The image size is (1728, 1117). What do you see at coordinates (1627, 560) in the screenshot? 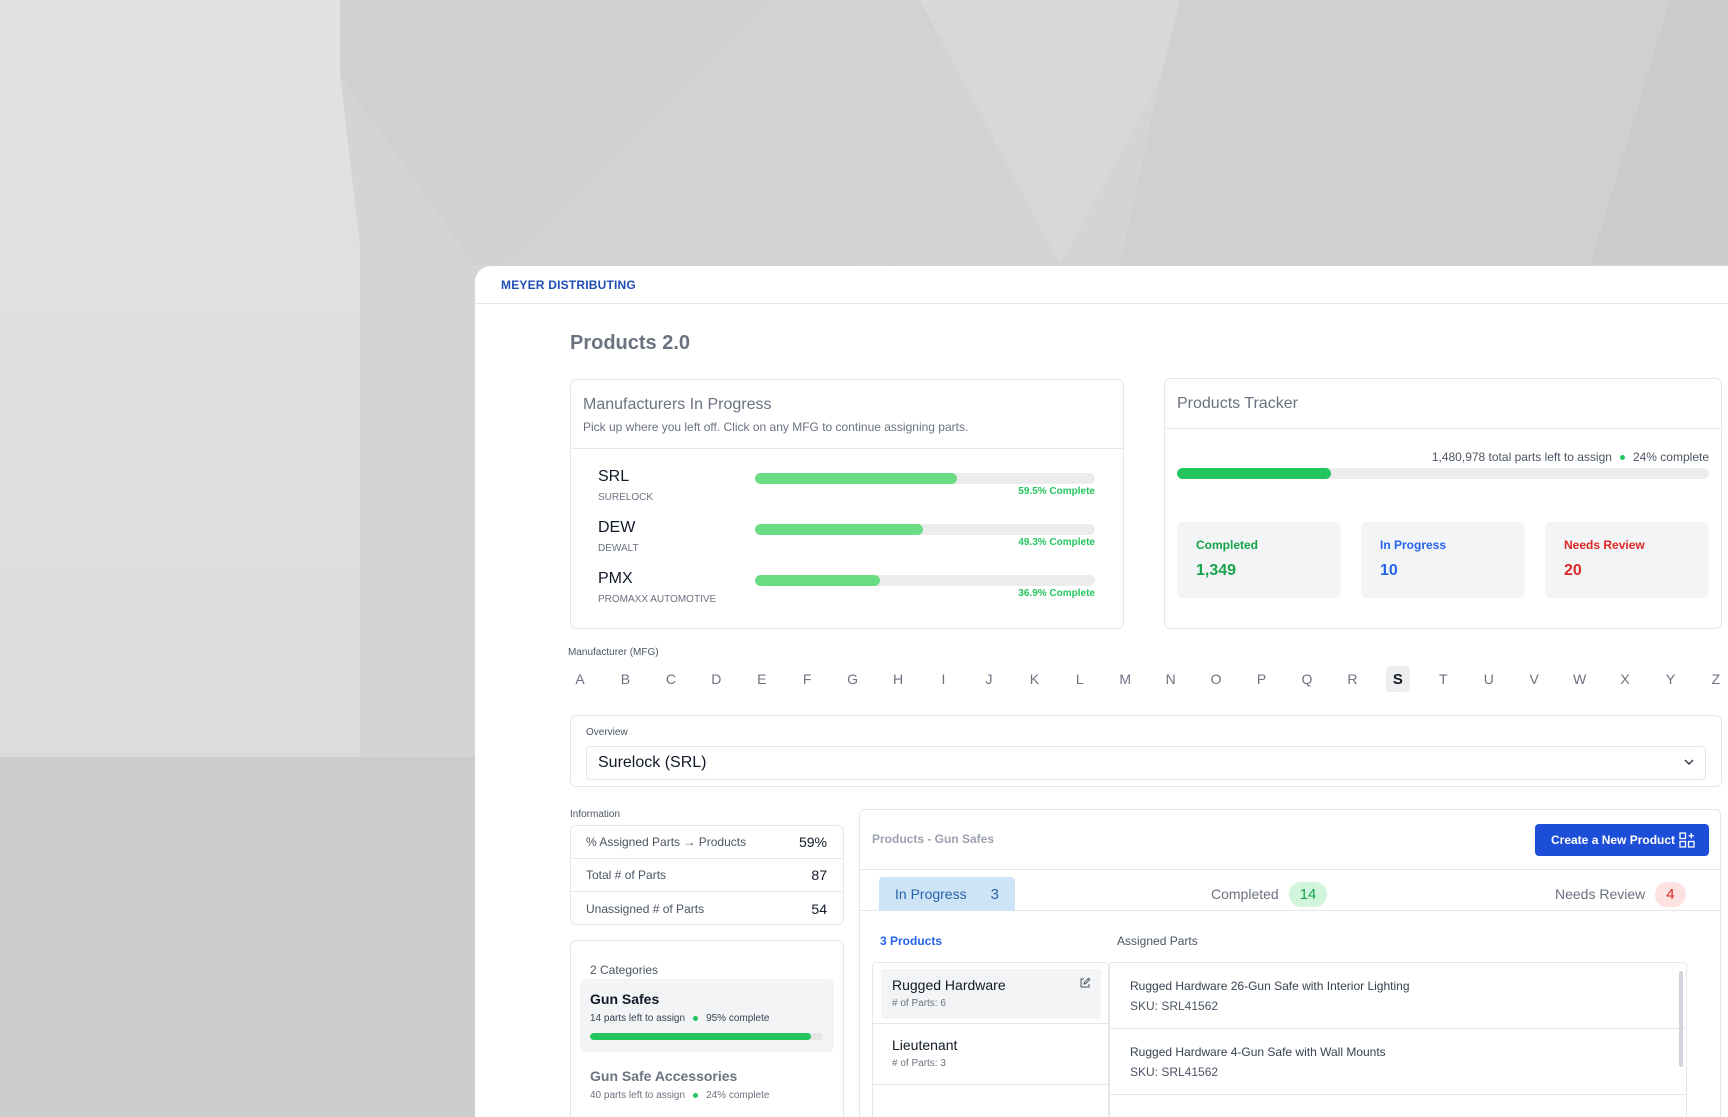
I see `stat-needs-review: Needs Review 20` at bounding box center [1627, 560].